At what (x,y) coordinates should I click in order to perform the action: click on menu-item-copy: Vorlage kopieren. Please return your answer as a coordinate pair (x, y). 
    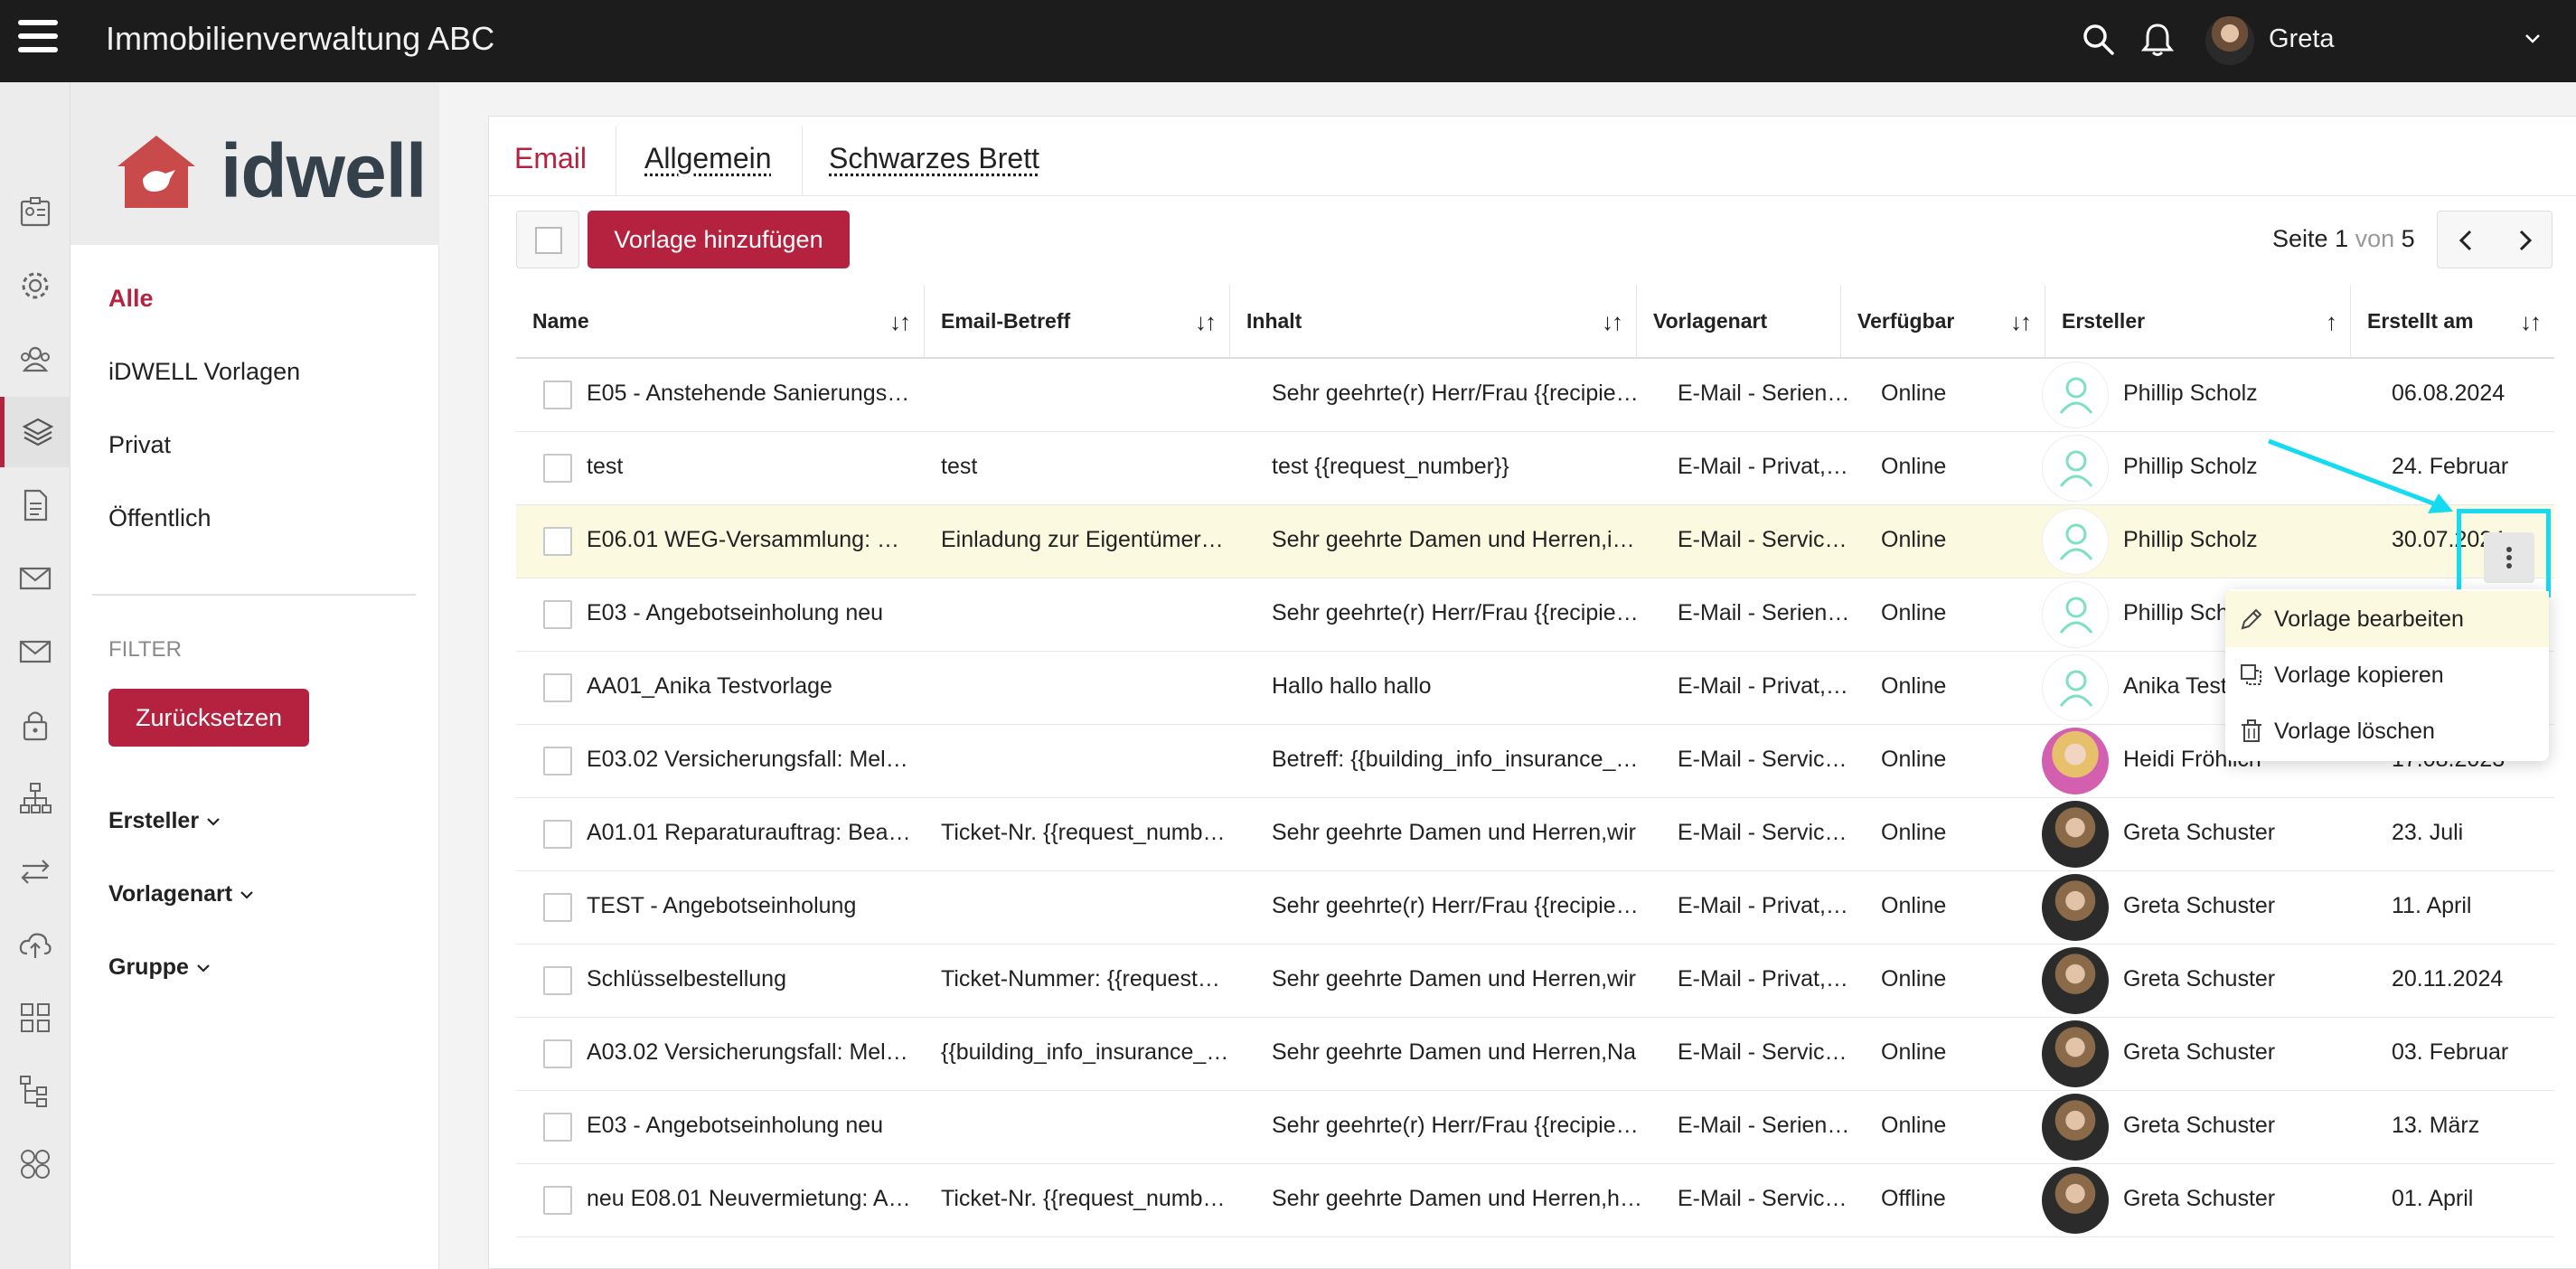
    Looking at the image, I should click on (2387, 675).